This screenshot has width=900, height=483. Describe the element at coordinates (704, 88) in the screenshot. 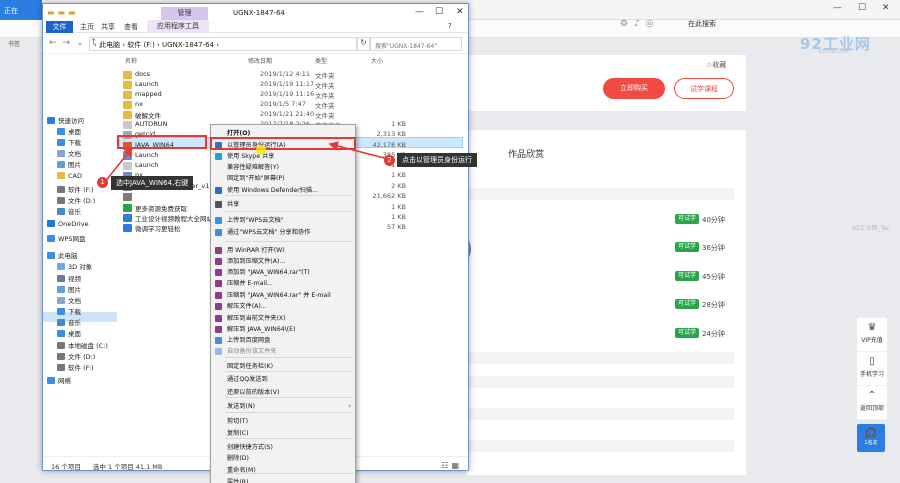

I see `trial-course-button: 试学课程` at that location.